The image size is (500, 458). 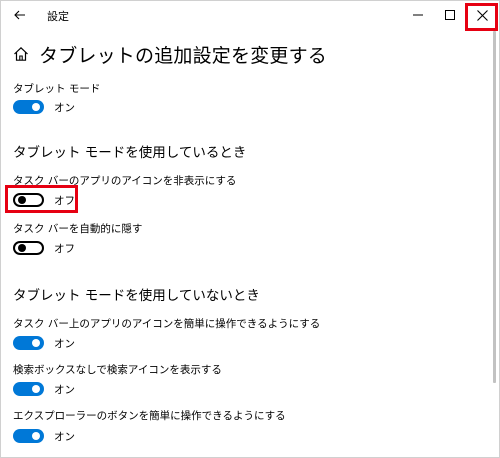 I want to click on easy-taskbar-icons-toggle-row: オン, so click(x=44, y=343).